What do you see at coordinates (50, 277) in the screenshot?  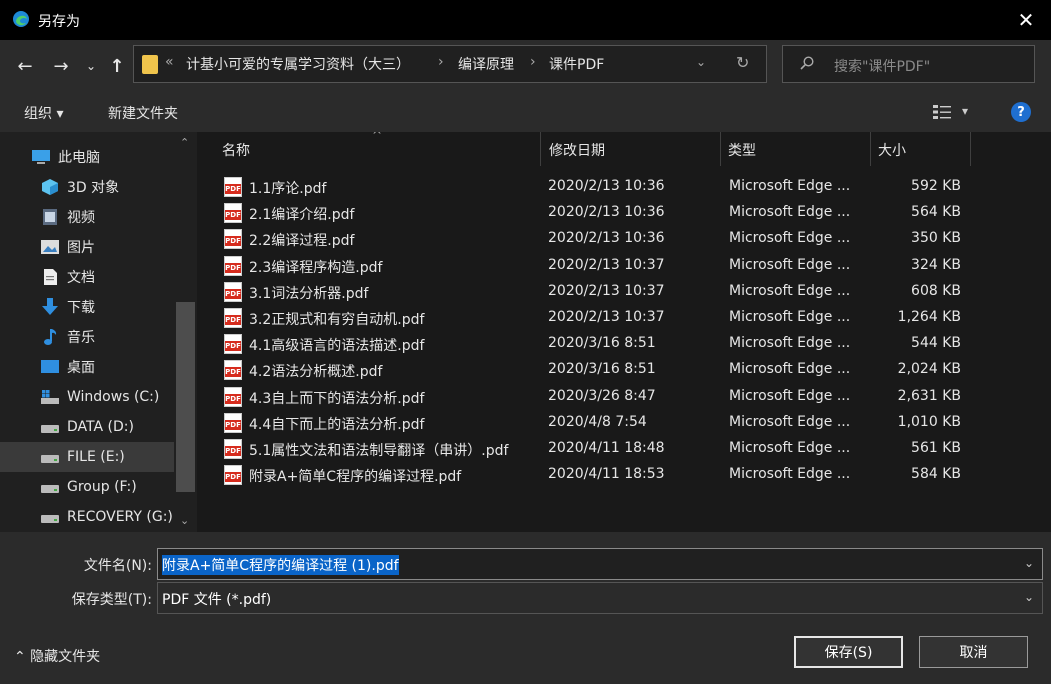 I see `documents-icon` at bounding box center [50, 277].